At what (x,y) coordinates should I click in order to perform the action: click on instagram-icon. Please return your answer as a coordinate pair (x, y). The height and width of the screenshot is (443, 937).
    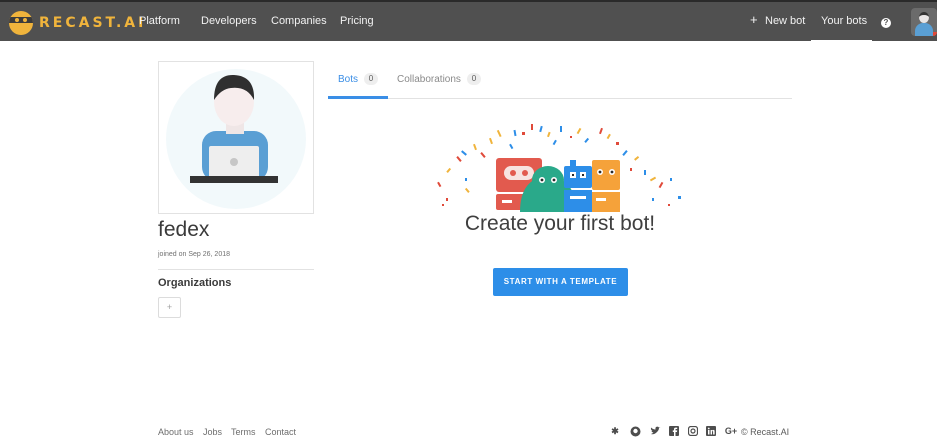
    Looking at the image, I should click on (693, 431).